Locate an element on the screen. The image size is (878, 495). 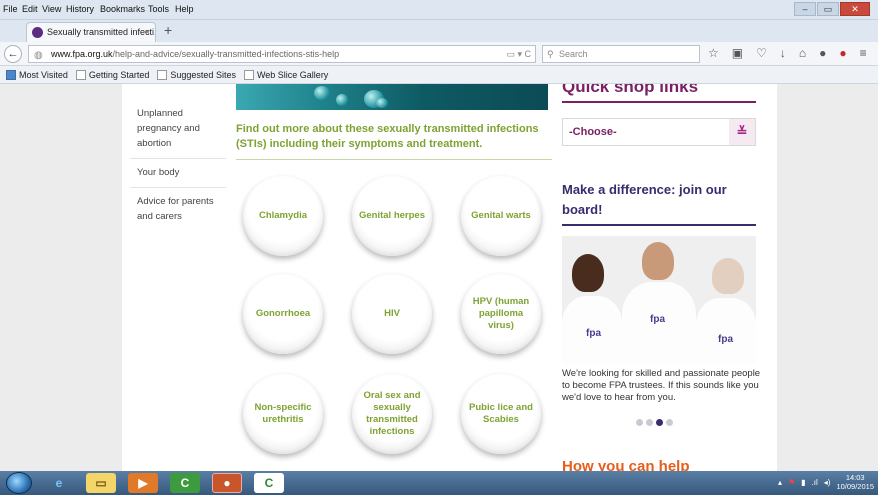
topic-genital-herpes: Genital herpes is located at coordinates (392, 216).